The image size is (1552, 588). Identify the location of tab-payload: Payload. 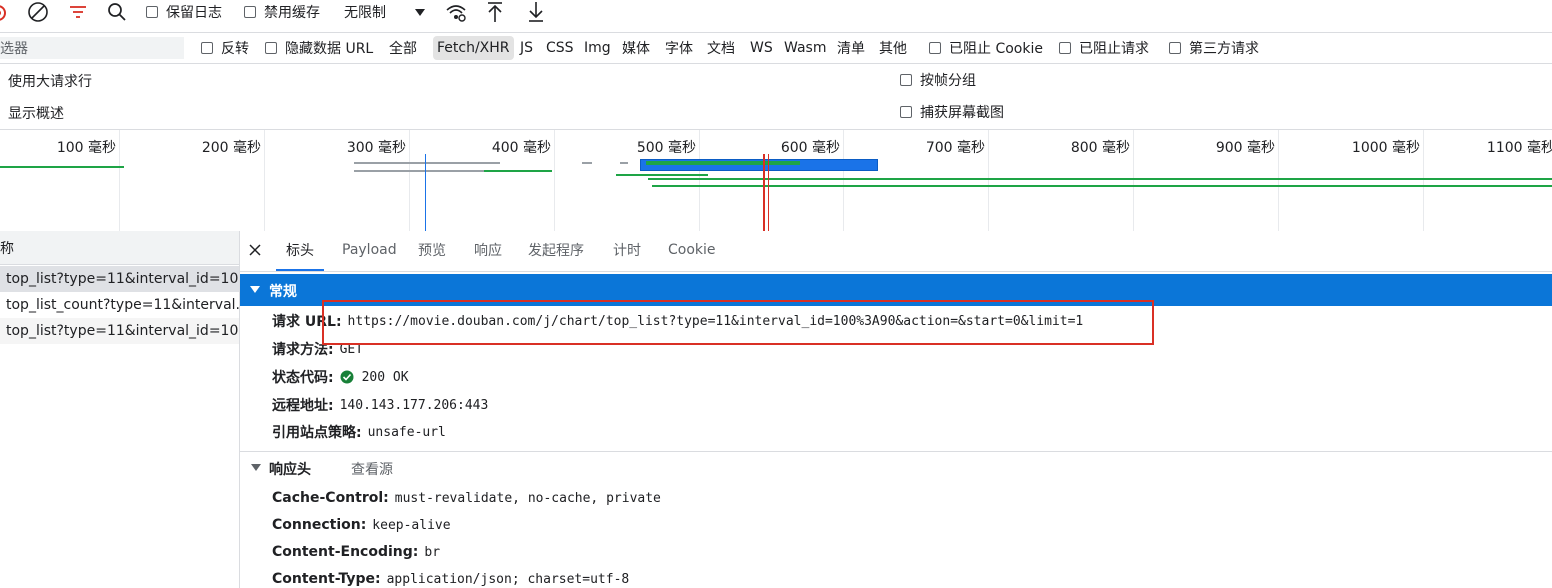
(369, 250).